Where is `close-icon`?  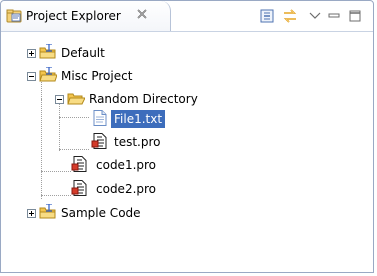
close-icon is located at coordinates (142, 14).